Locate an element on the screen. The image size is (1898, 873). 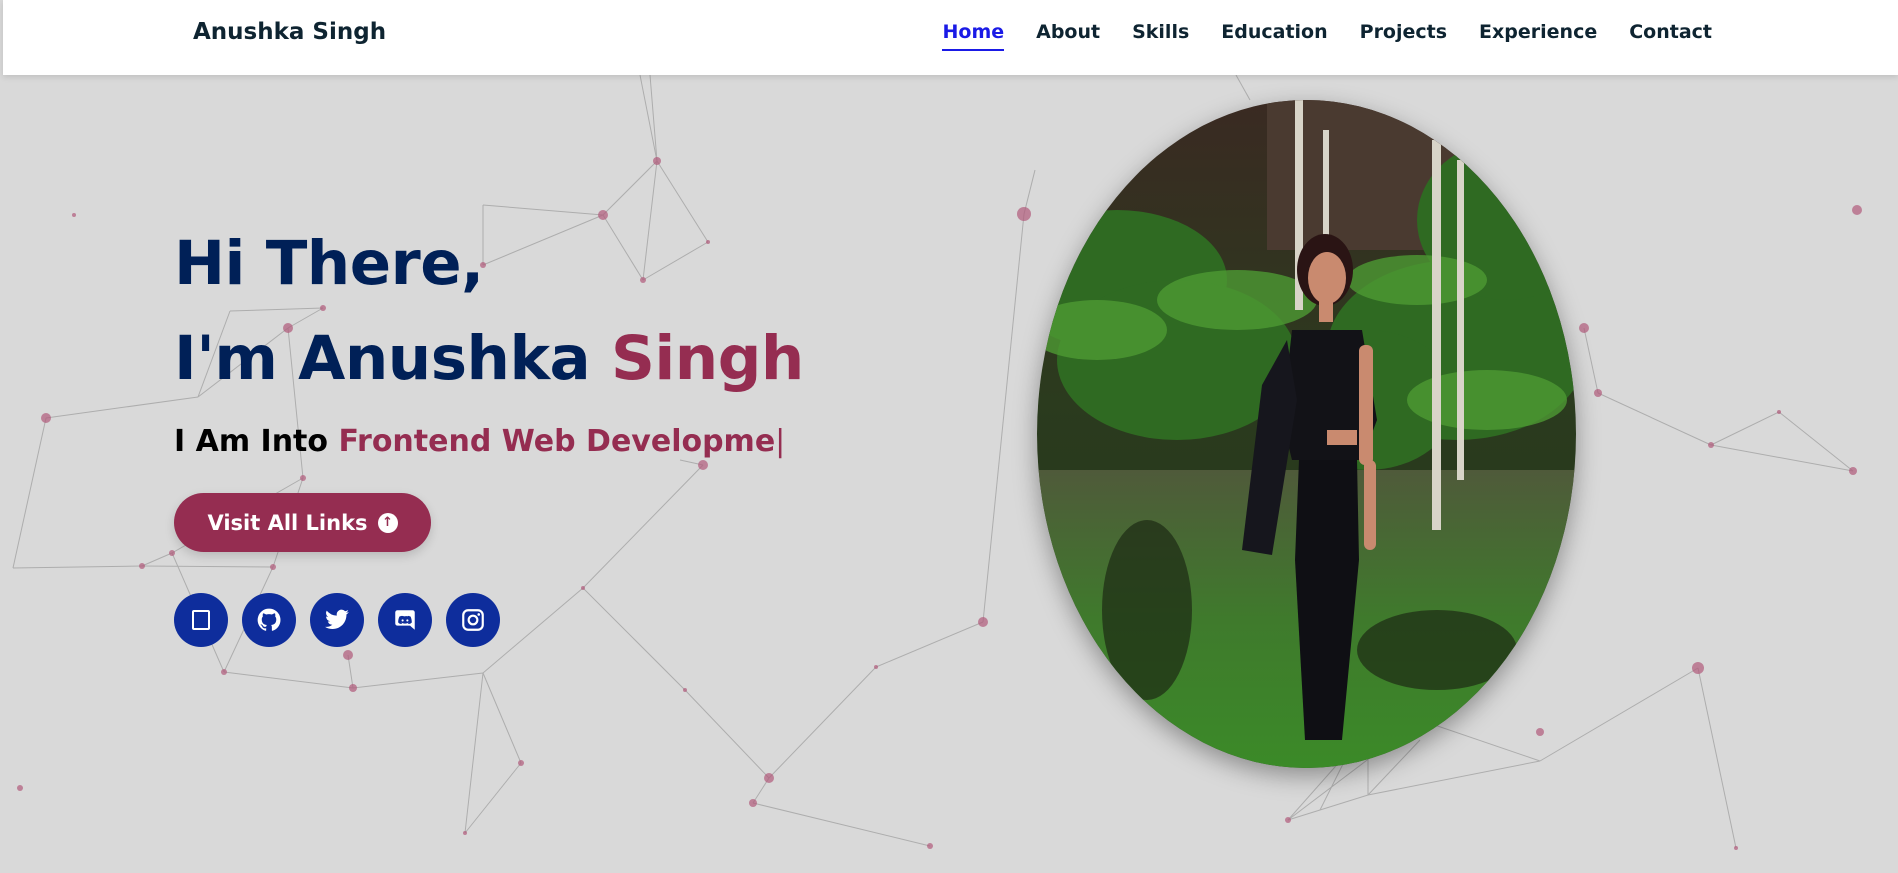
hero-greeting: Hi There, is located at coordinates (329, 263).